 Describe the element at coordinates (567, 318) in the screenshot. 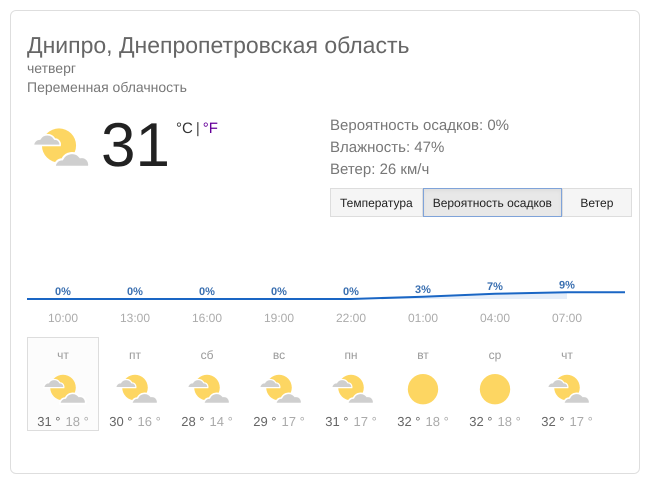

I see `time-label: 07:00` at that location.